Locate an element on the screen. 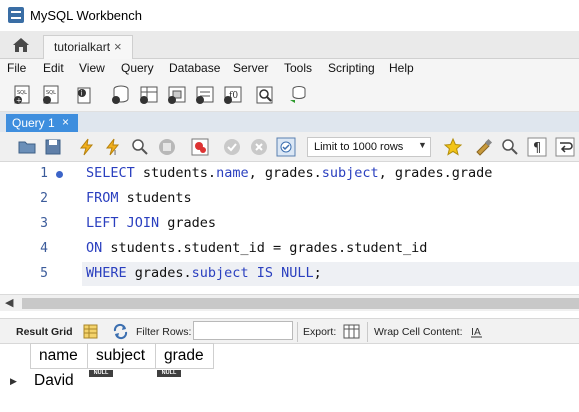 The height and width of the screenshot is (412, 579). line-number: 1 is located at coordinates (44, 173).